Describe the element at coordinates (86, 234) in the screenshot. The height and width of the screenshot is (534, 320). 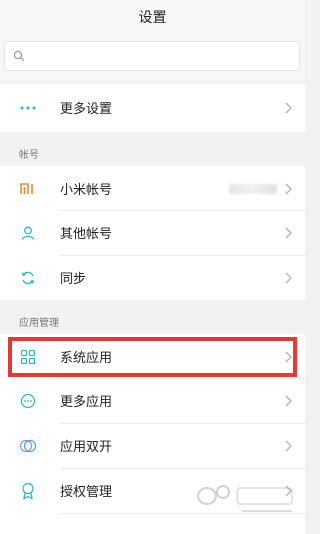
I see `row-label: 其他帐号` at that location.